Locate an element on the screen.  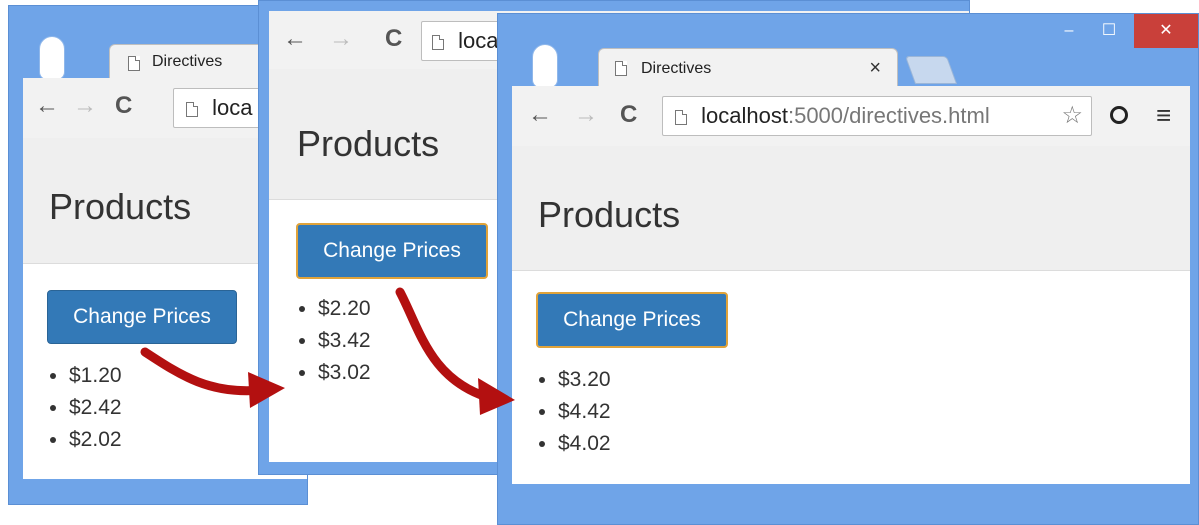
price-list: $2.20 $3.42 $3.02 is located at coordinates (333, 341).